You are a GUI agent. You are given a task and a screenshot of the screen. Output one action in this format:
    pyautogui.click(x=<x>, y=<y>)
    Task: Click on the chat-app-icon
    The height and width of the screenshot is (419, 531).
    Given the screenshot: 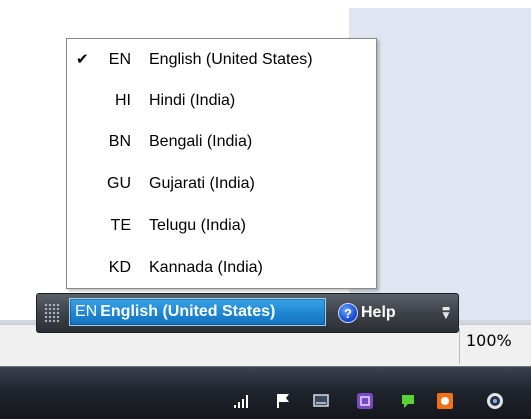 What is the action you would take?
    pyautogui.click(x=408, y=401)
    